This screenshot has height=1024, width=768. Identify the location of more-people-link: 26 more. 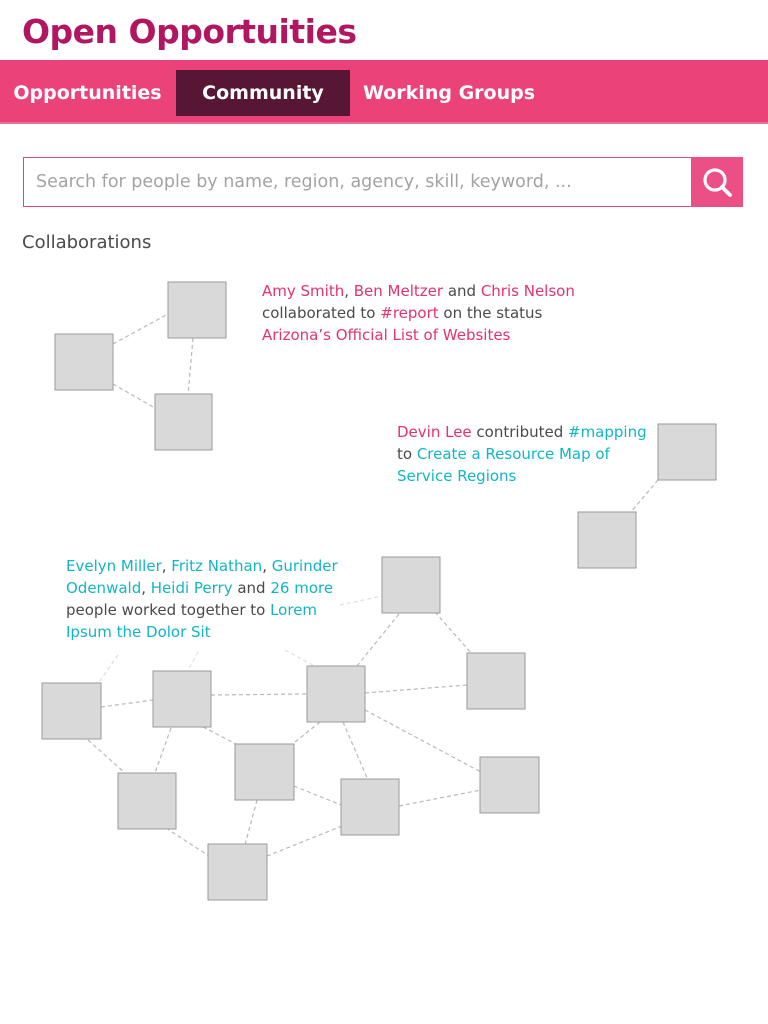
(301, 588).